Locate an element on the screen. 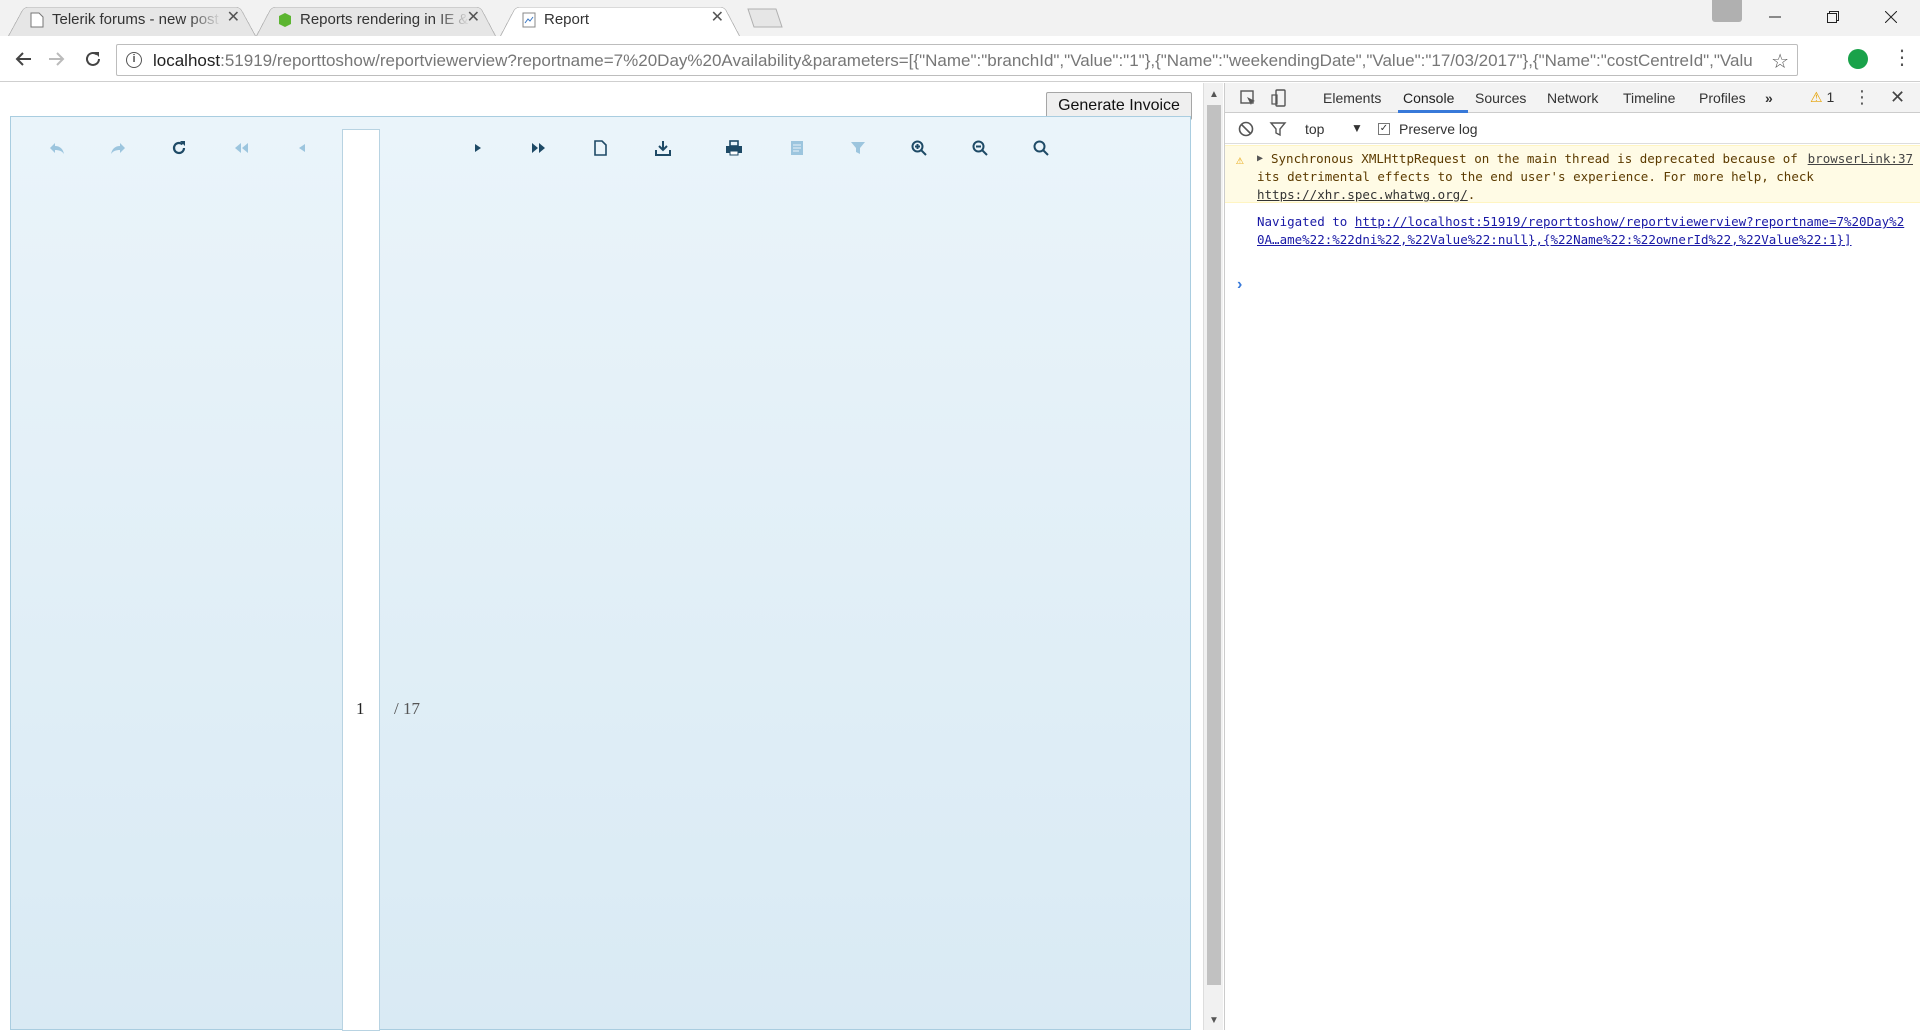 This screenshot has width=1920, height=1031. tab-title: Report is located at coordinates (567, 19).